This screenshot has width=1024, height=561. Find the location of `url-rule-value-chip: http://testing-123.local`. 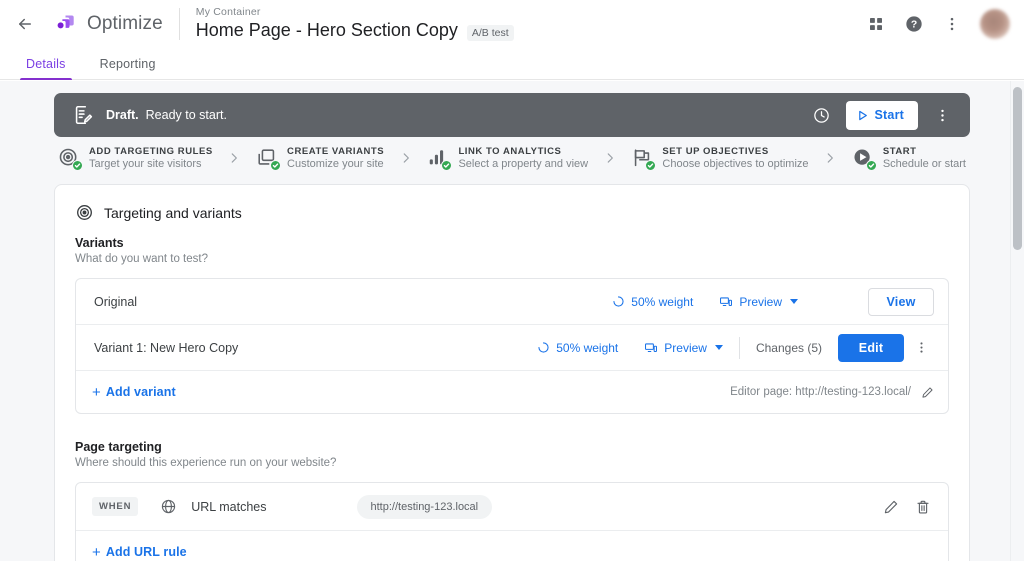

url-rule-value-chip: http://testing-123.local is located at coordinates (424, 506).